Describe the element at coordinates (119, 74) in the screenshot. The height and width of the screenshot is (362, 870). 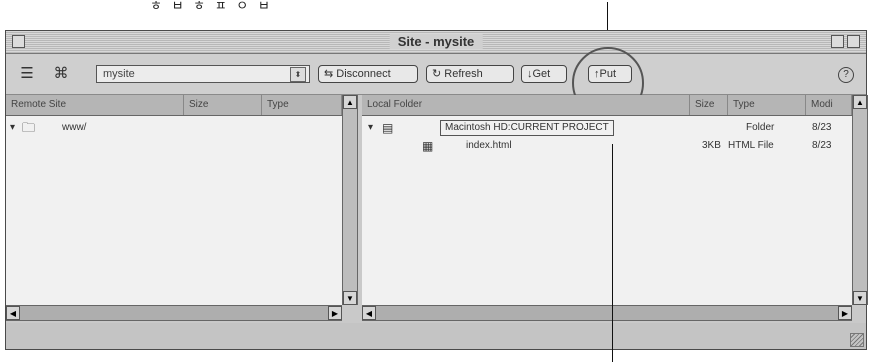
I see `site-select-value: mysite` at that location.